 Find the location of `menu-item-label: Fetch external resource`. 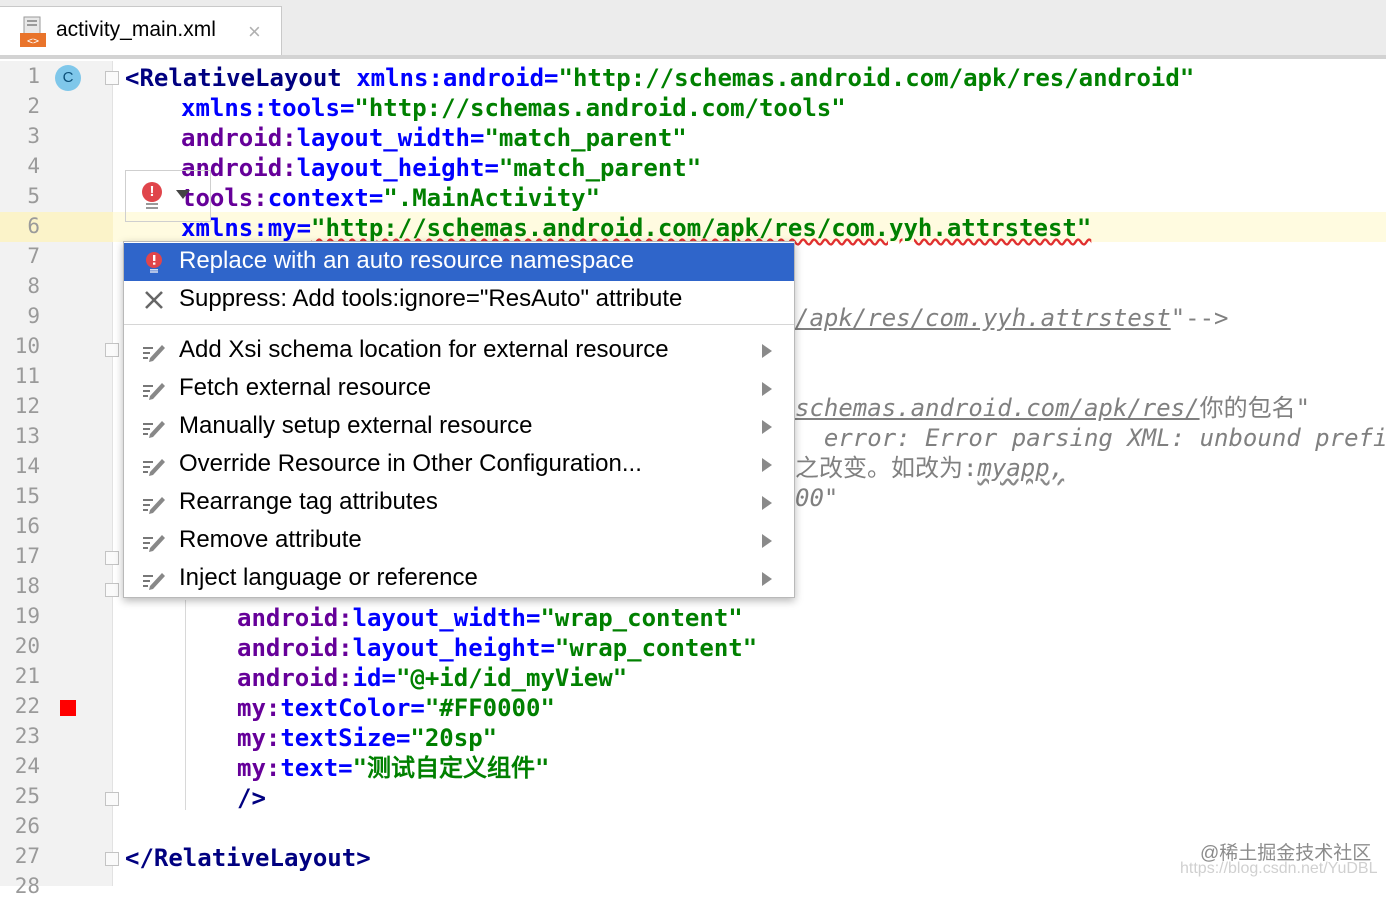

menu-item-label: Fetch external resource is located at coordinates (305, 387).